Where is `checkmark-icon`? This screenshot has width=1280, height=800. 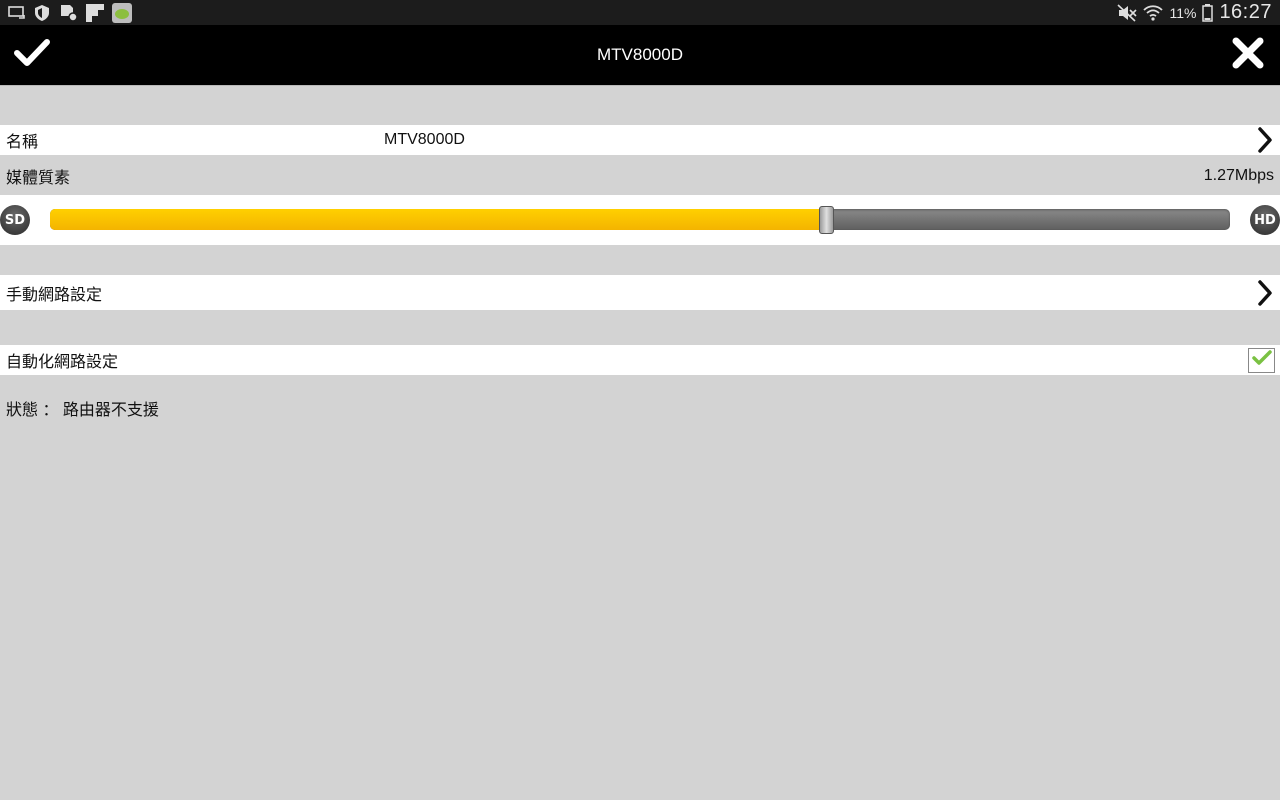
checkmark-icon is located at coordinates (1261, 360).